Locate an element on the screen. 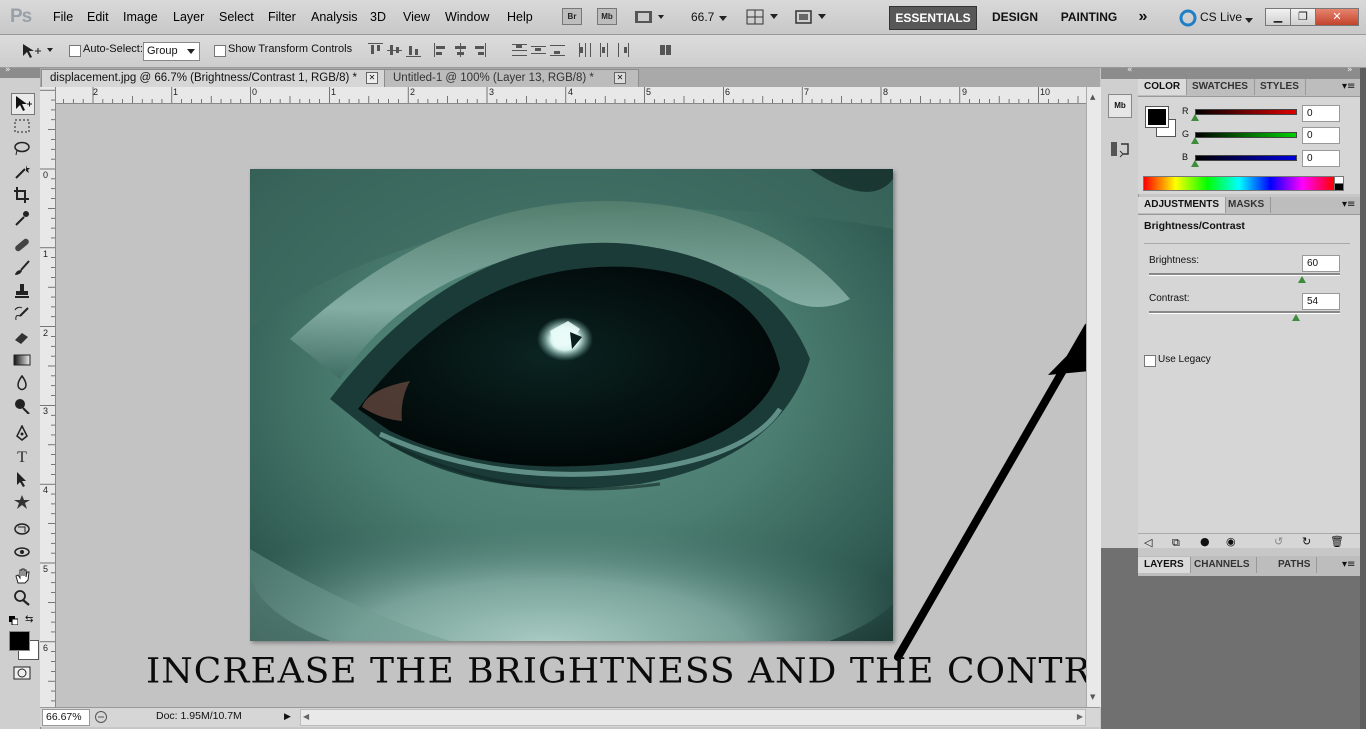 The width and height of the screenshot is (1366, 729). channel-r-slider is located at coordinates (1246, 112).